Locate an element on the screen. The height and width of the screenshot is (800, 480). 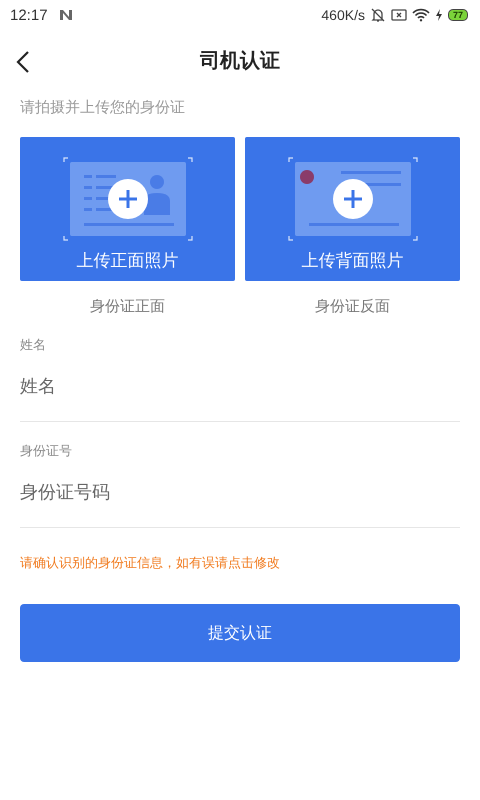
network-speed: 460K/s is located at coordinates (343, 15).